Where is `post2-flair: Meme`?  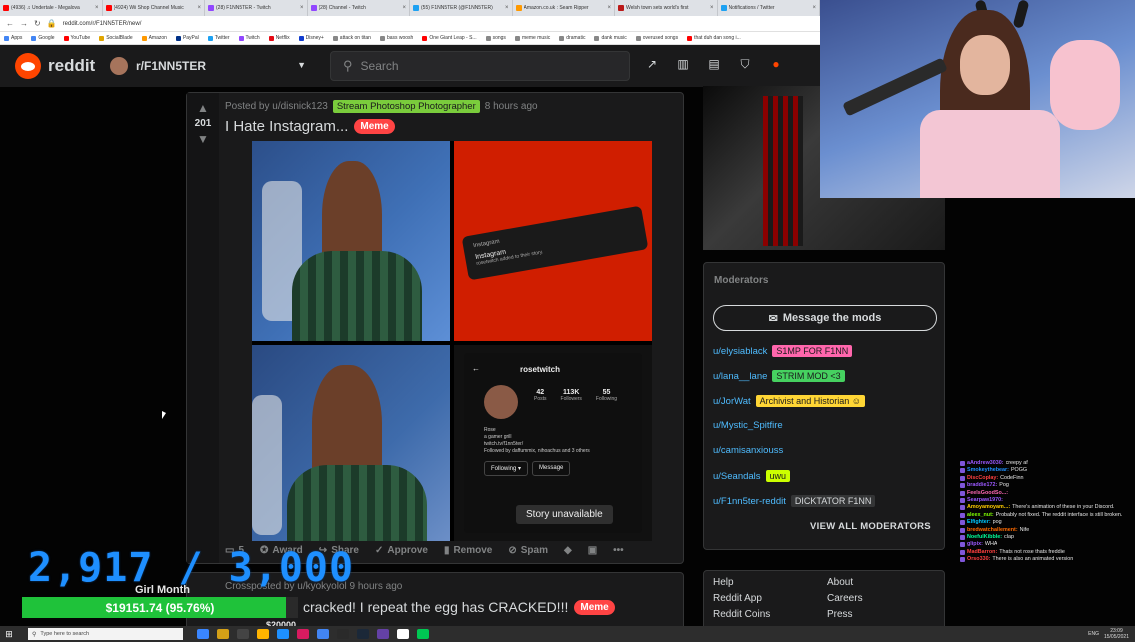
post2-flair: Meme is located at coordinates (594, 607).